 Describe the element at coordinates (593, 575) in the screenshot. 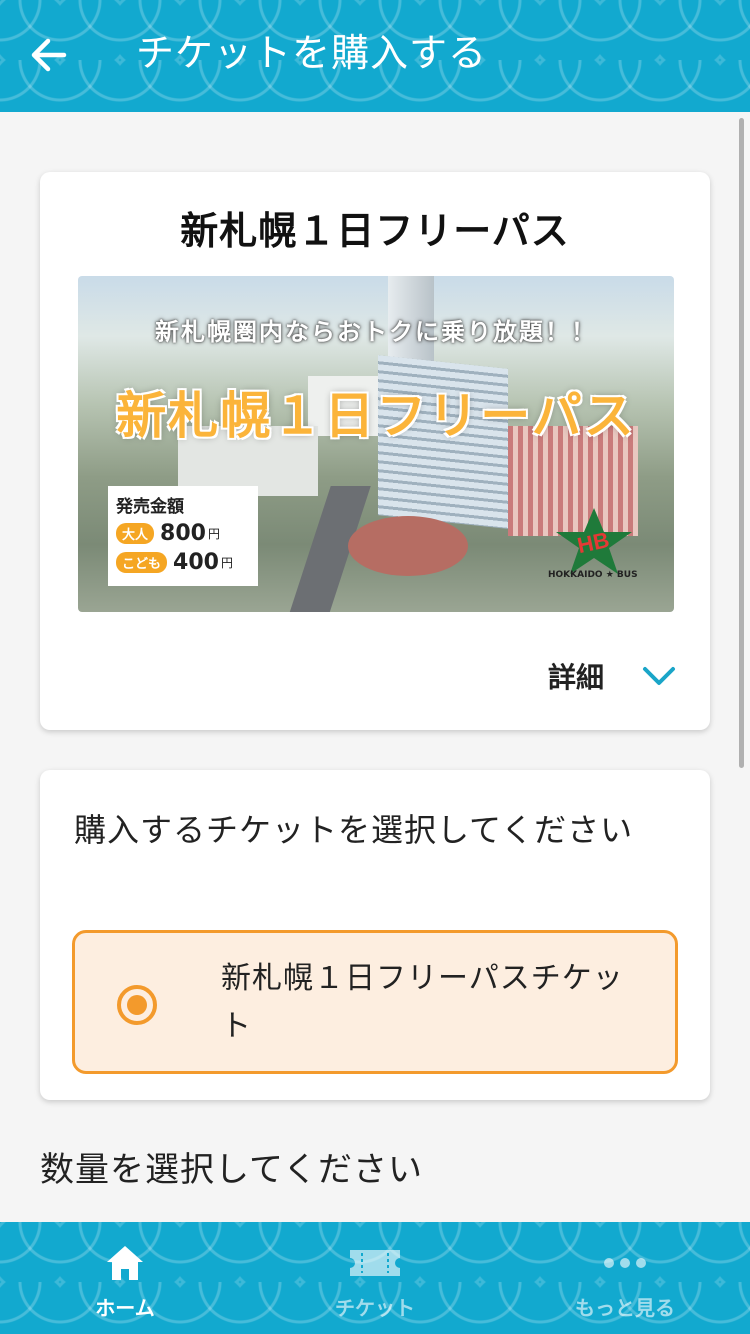

I see `logo-caption: HOKKAIDO ★ BUS` at that location.